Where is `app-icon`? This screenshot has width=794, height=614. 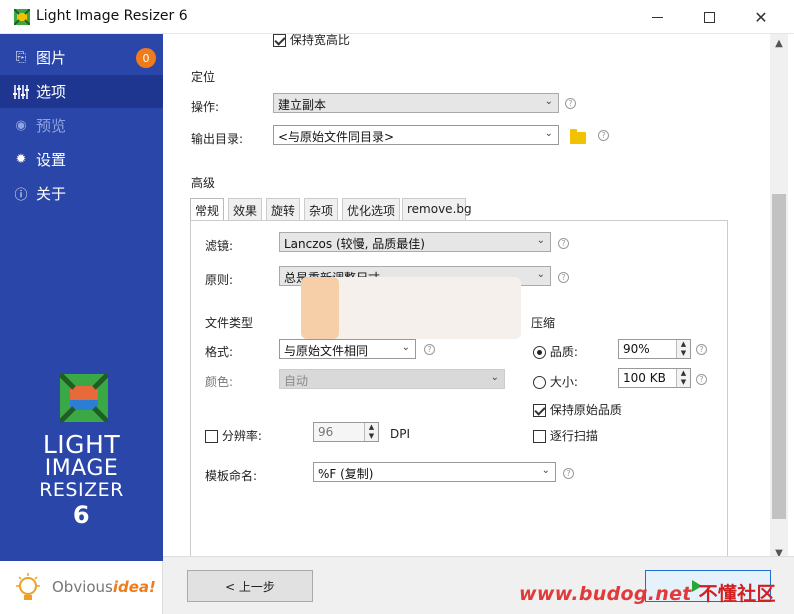
app-icon is located at coordinates (22, 17).